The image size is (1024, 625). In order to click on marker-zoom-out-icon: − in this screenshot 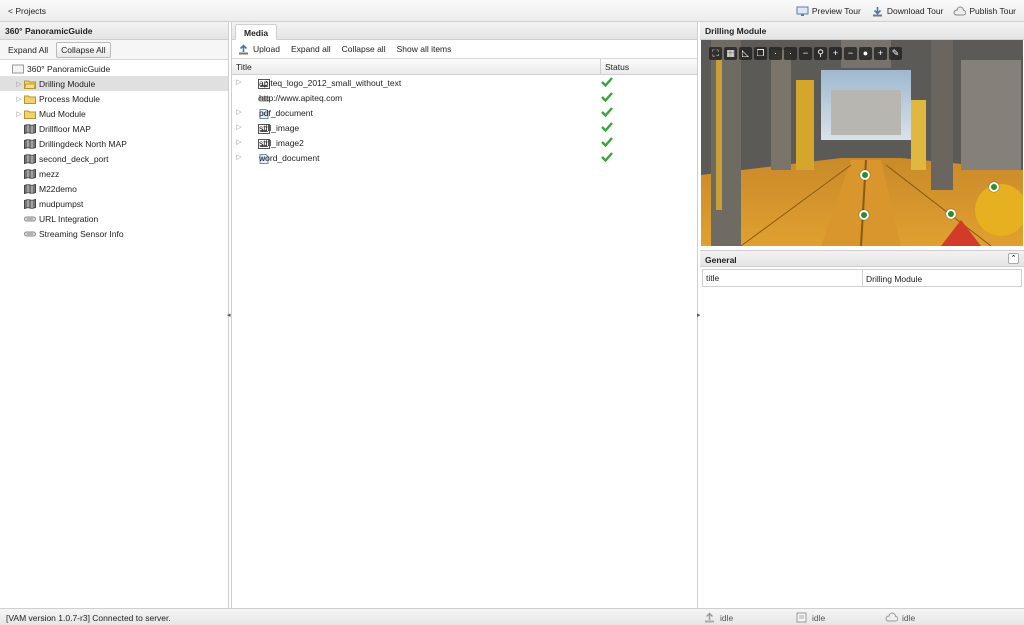, I will do `click(850, 53)`.